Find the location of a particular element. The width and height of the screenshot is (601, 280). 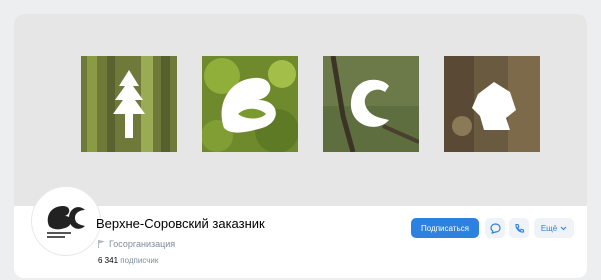

cover-tile-water is located at coordinates (371, 104).